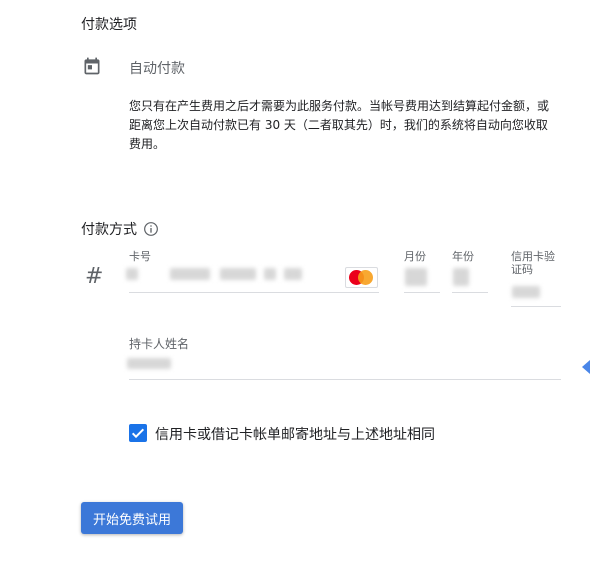 The width and height of the screenshot is (590, 574). I want to click on calendar-icon, so click(92, 66).